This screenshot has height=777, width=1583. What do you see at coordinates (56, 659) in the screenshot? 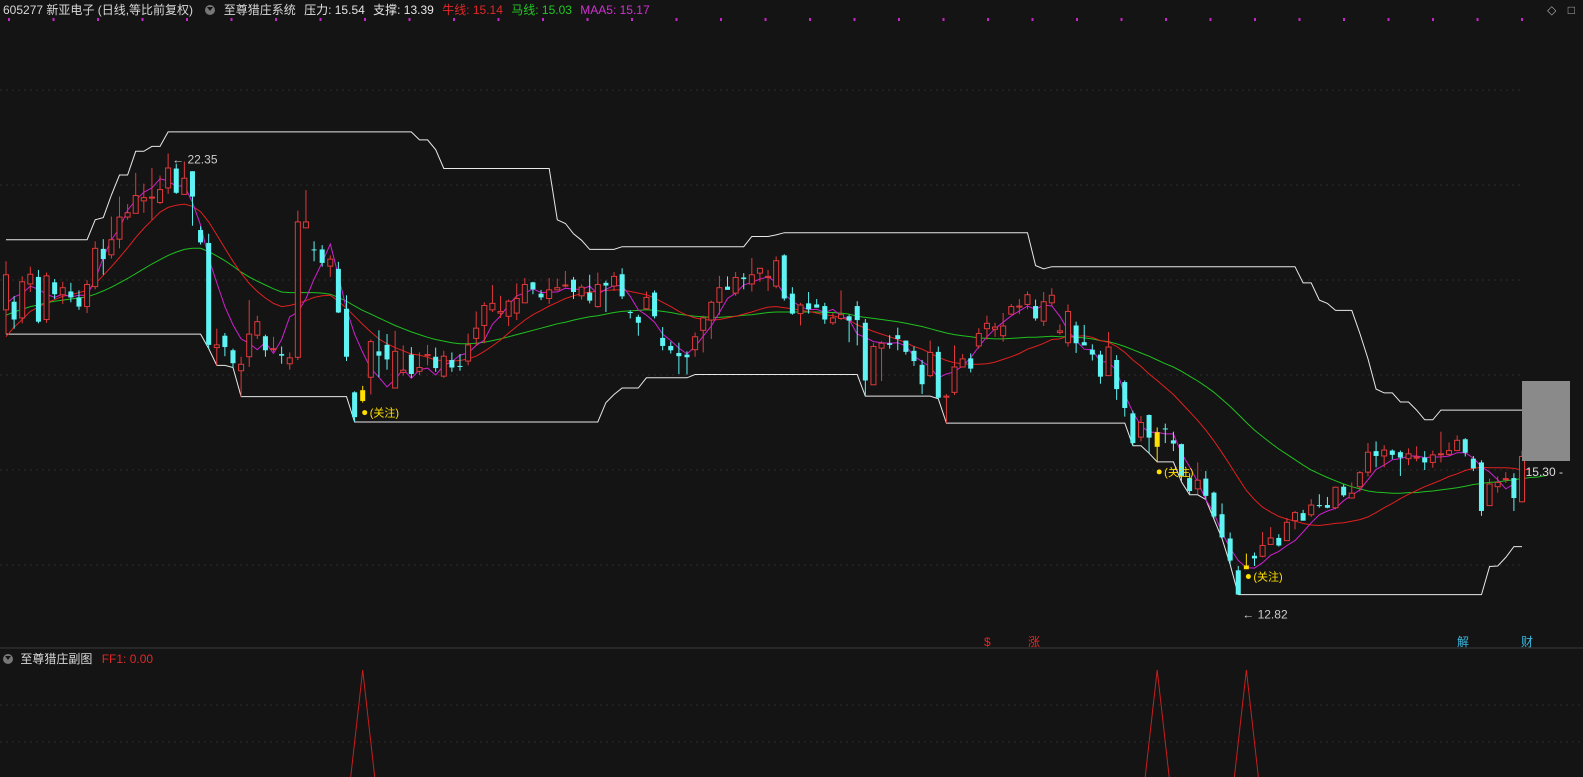
I see `sub-panel-title: 至尊猎庄副图` at bounding box center [56, 659].